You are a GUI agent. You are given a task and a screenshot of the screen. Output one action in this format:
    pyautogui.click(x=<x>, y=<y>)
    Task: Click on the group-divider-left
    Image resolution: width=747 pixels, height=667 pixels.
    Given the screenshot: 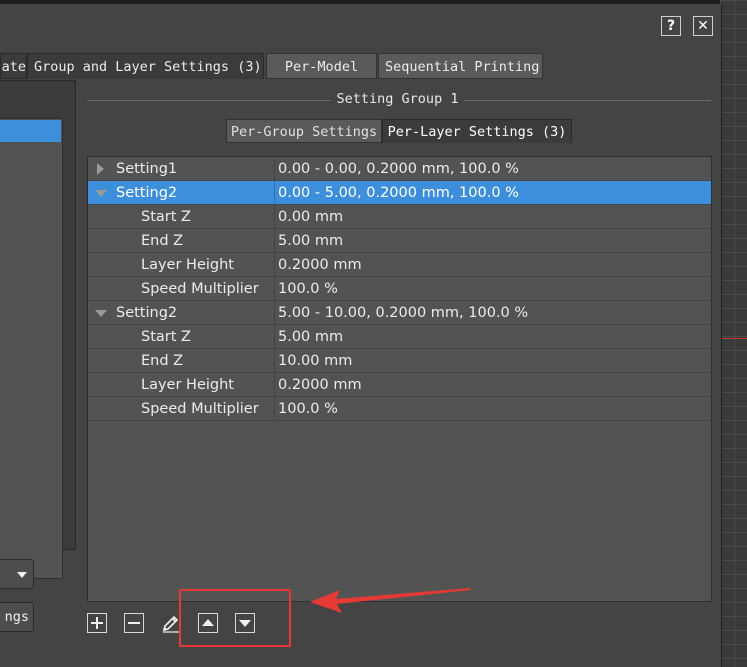 What is the action you would take?
    pyautogui.click(x=209, y=100)
    